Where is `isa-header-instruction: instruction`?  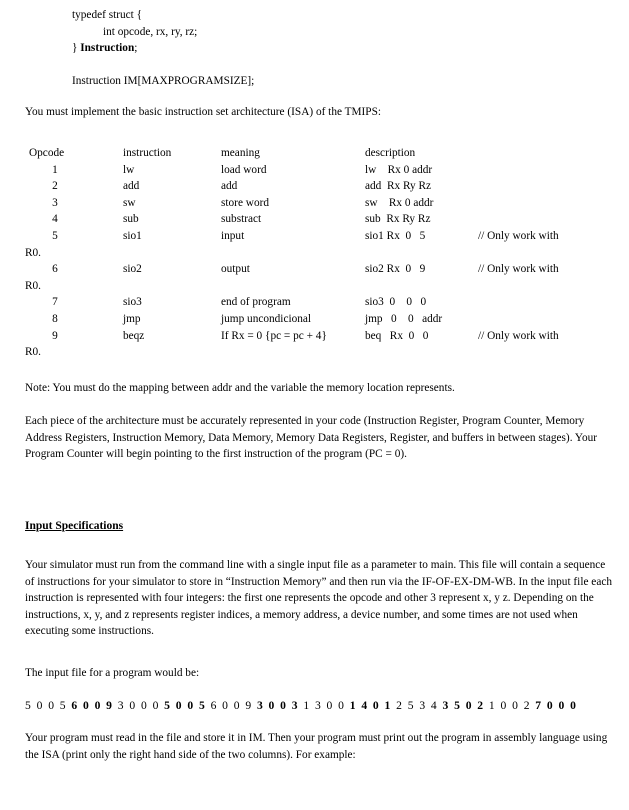 isa-header-instruction: instruction is located at coordinates (147, 153).